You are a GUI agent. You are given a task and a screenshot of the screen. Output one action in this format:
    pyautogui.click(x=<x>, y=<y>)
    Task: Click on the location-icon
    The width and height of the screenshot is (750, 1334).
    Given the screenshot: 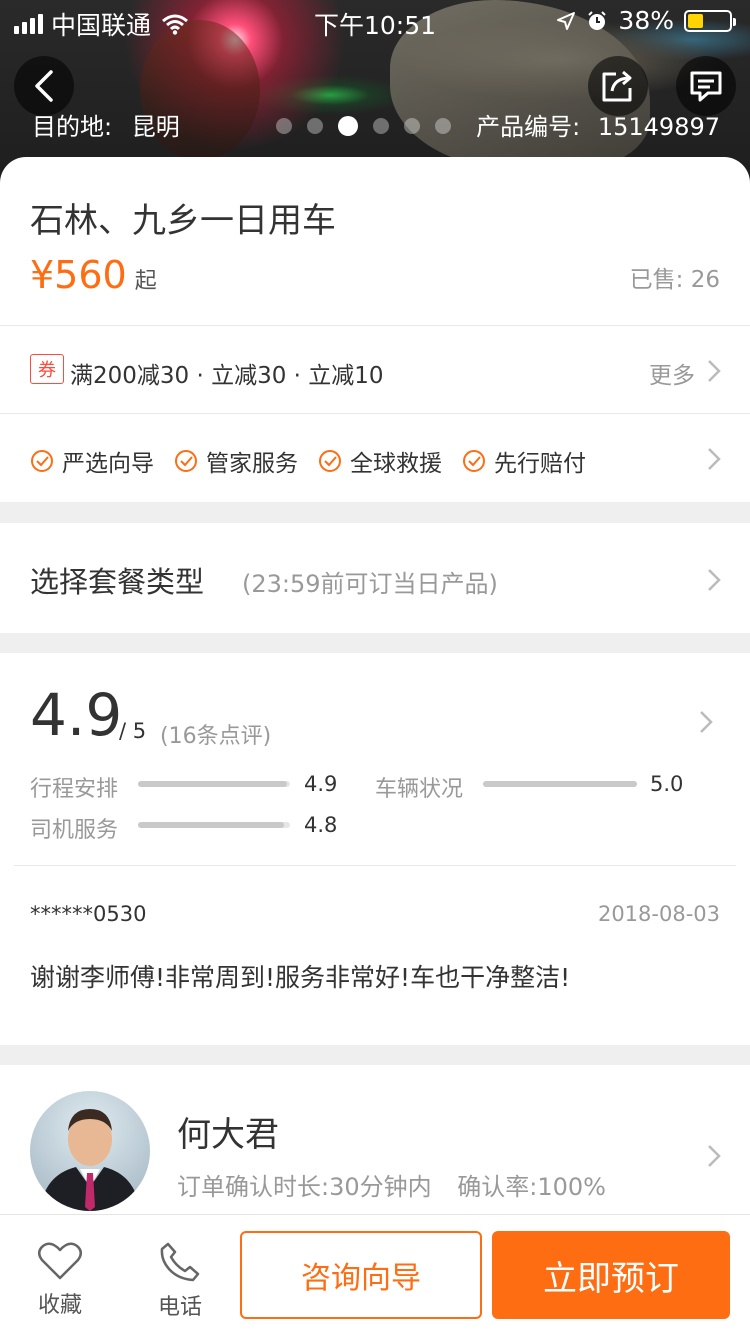 What is the action you would take?
    pyautogui.click(x=566, y=20)
    